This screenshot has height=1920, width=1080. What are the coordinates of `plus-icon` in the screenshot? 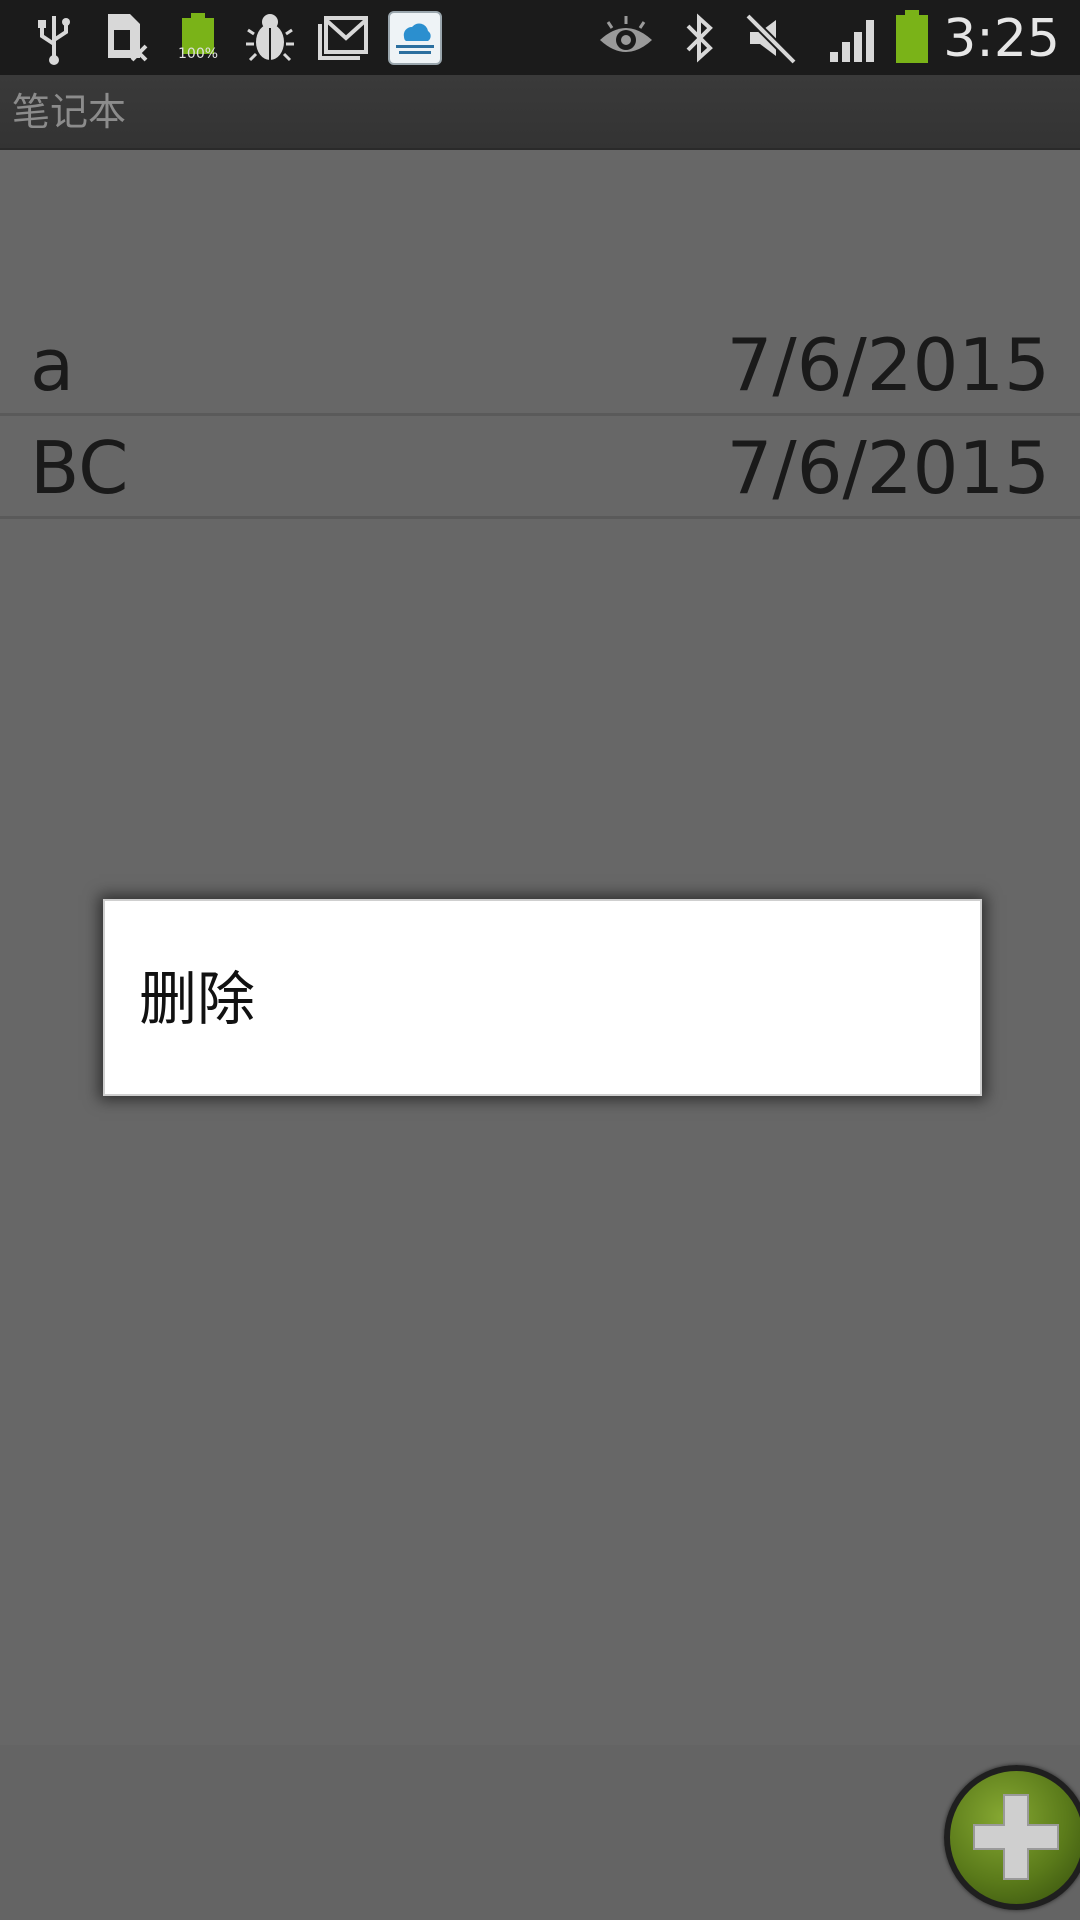 It's located at (1016, 1837).